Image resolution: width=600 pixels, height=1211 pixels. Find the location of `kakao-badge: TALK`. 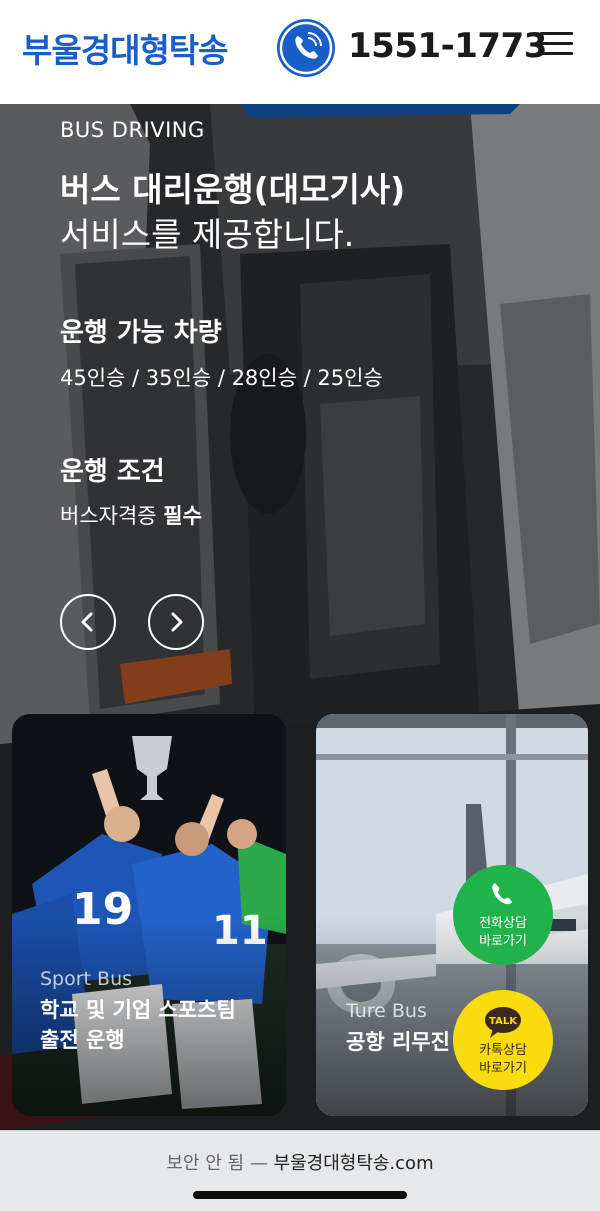

kakao-badge: TALK is located at coordinates (503, 1021).